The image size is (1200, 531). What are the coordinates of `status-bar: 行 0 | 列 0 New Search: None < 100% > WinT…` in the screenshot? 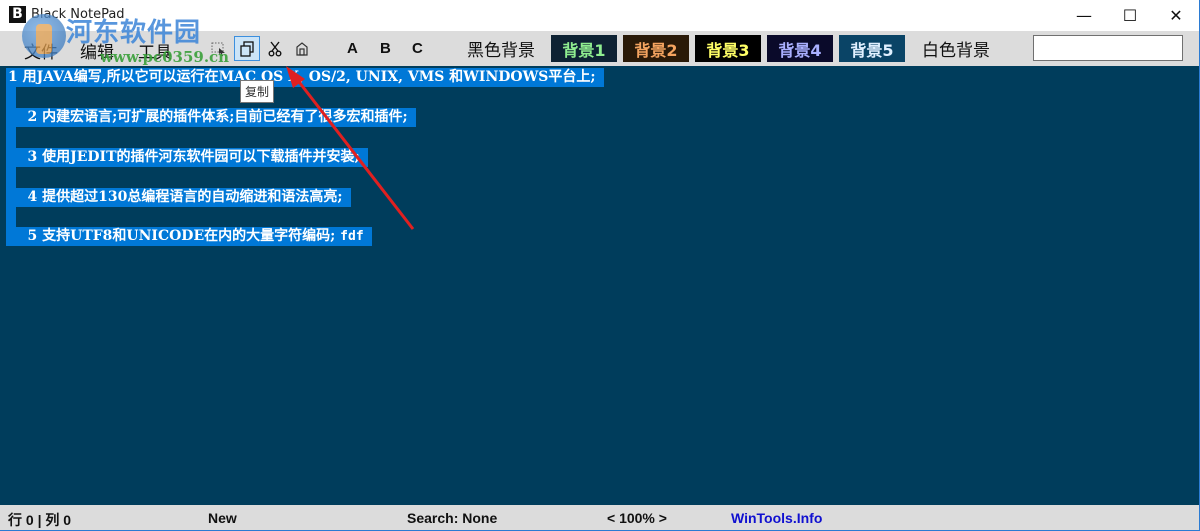 It's located at (599, 517).